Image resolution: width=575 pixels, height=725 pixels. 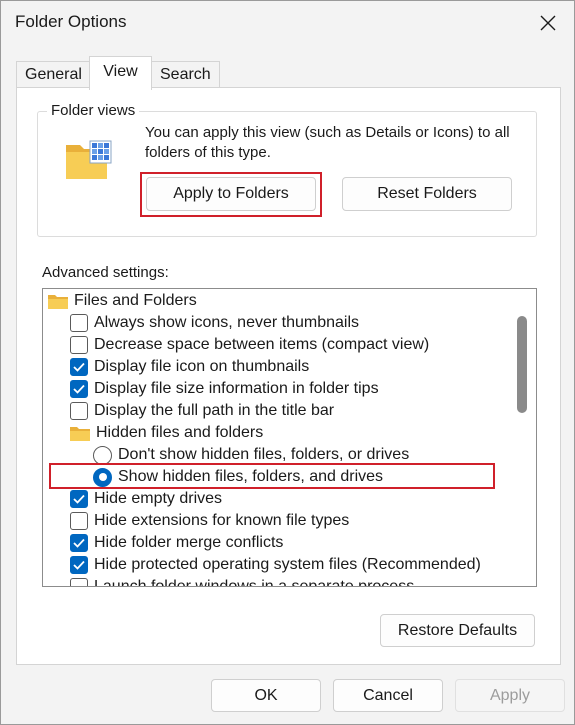 What do you see at coordinates (89, 159) in the screenshot?
I see `folder-views-icon` at bounding box center [89, 159].